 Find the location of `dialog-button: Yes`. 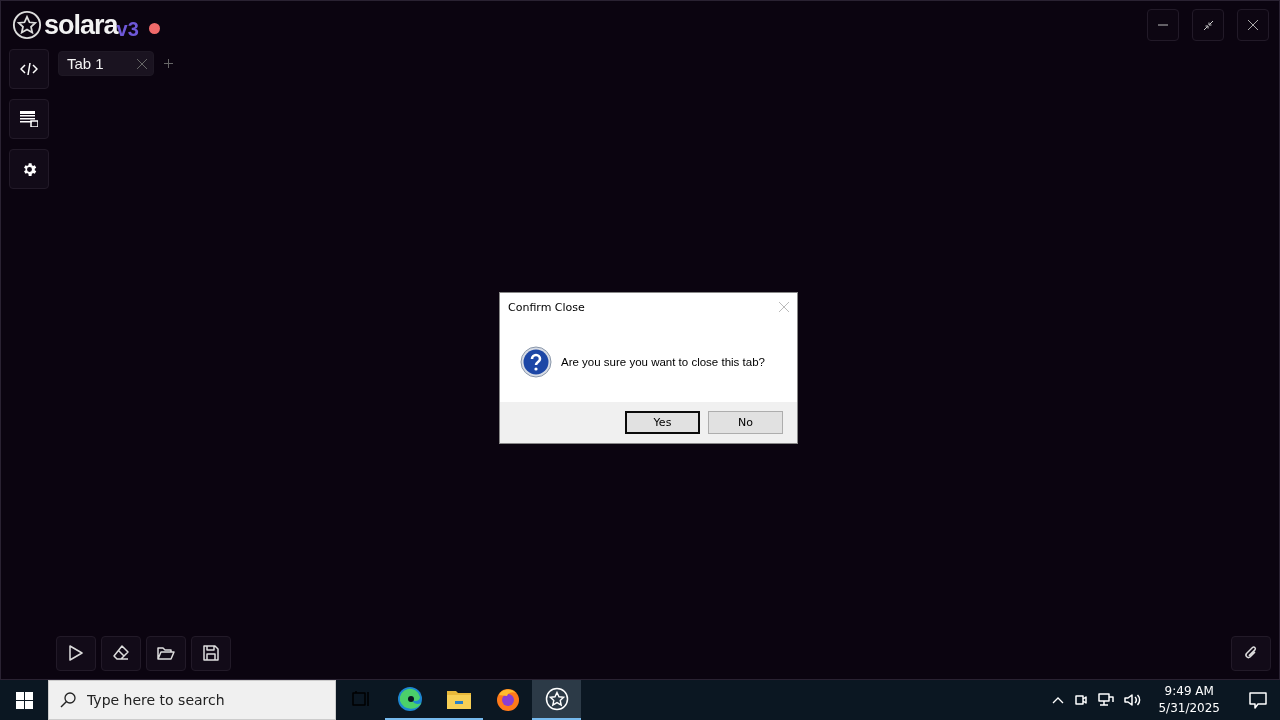

dialog-button: Yes is located at coordinates (662, 422).